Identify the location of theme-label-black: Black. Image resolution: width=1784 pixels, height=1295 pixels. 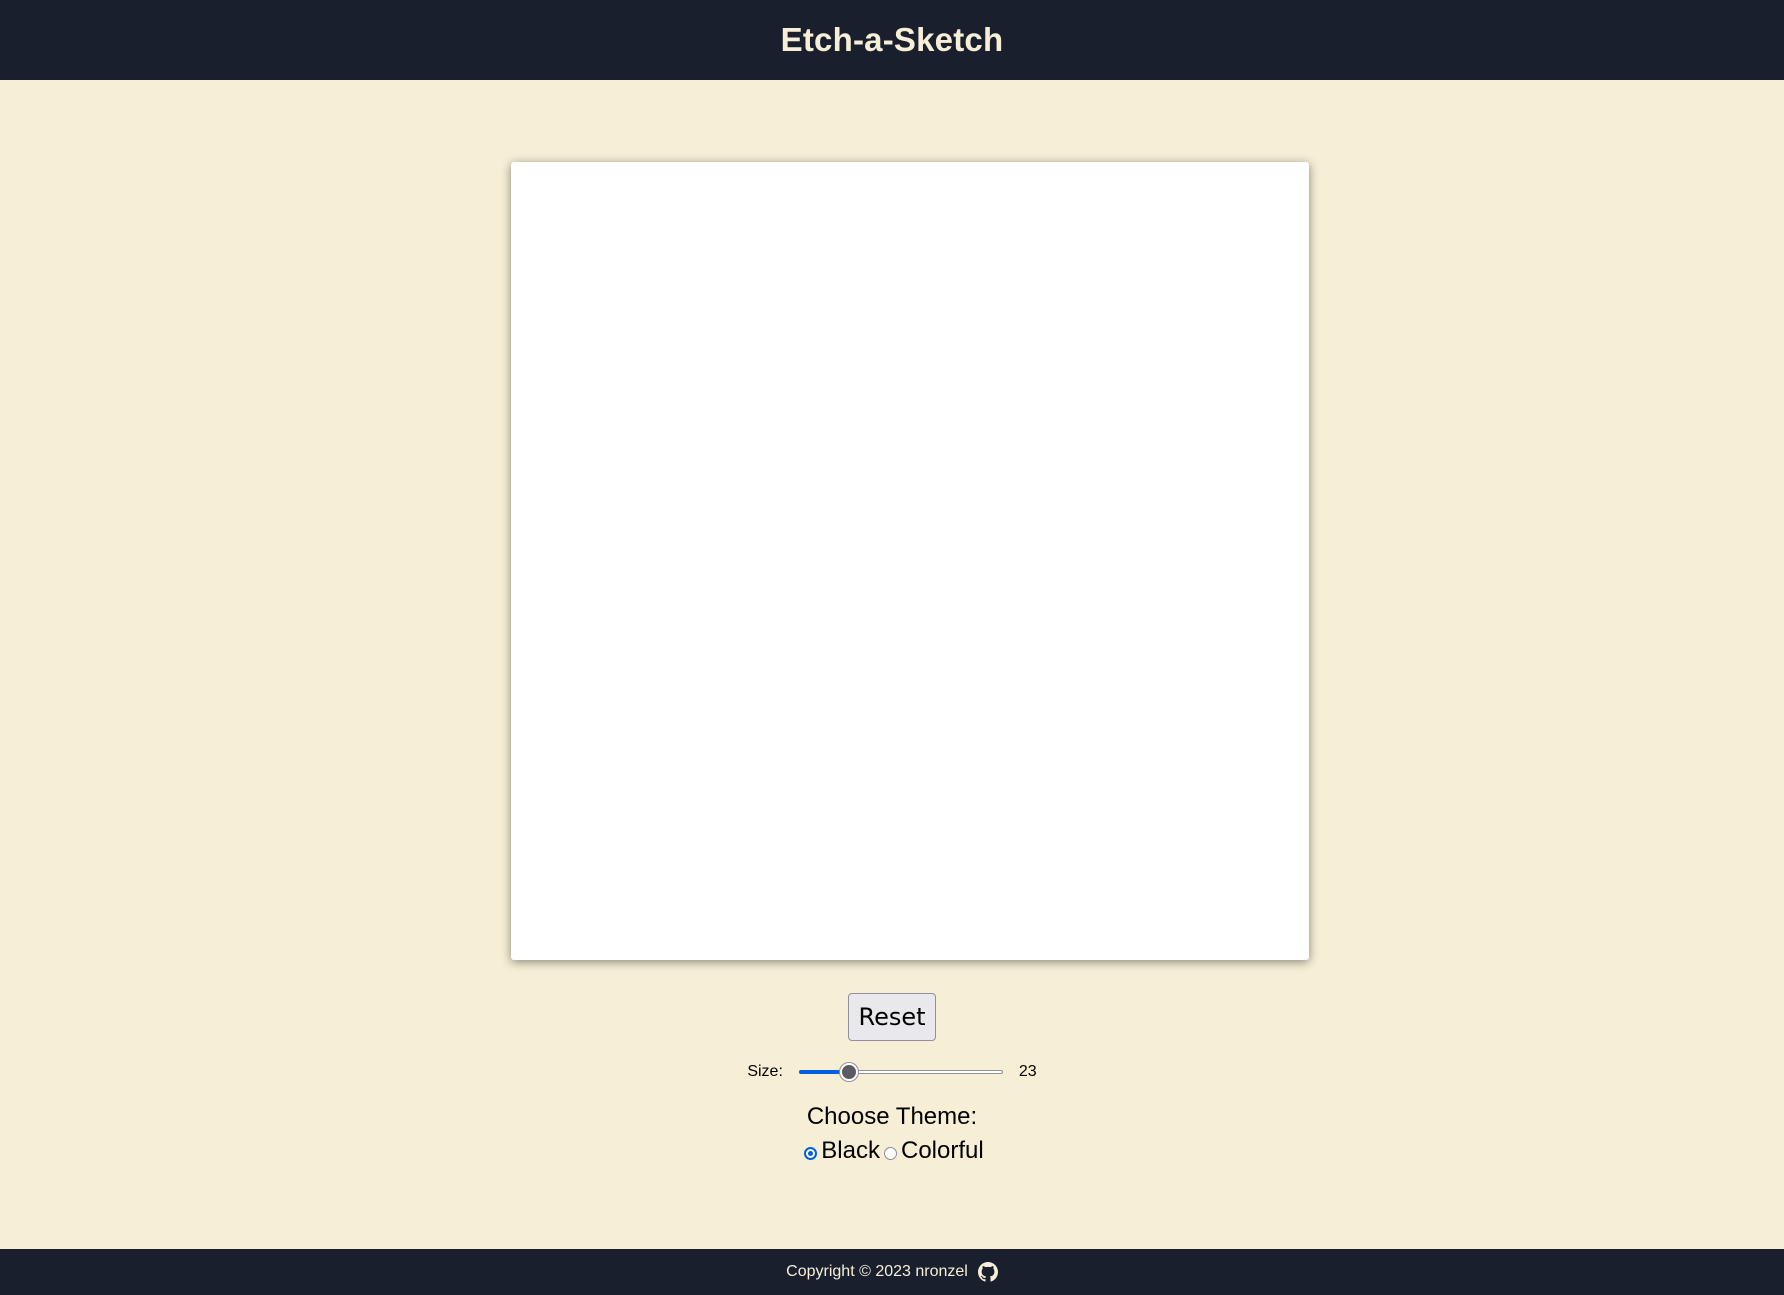
(850, 1151).